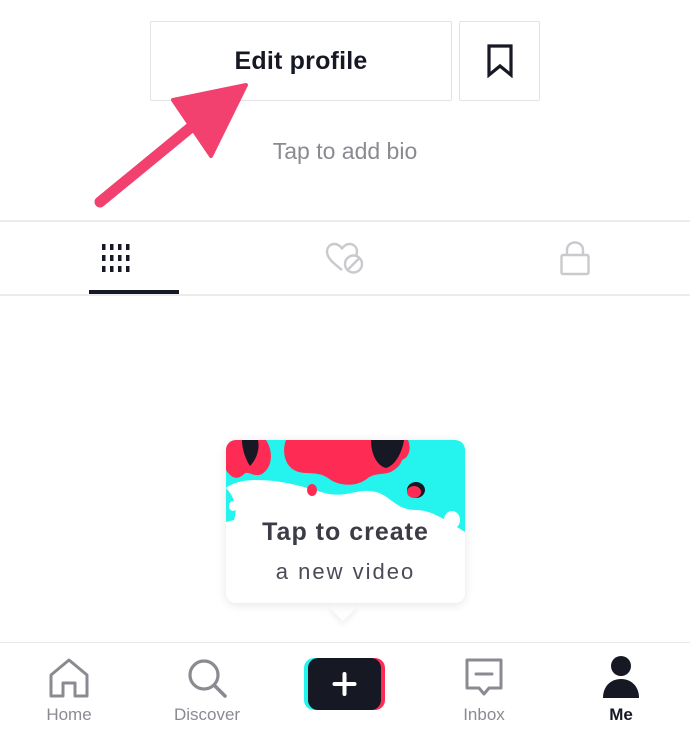  I want to click on create-video-card: Tap to create a new video, so click(345, 521).